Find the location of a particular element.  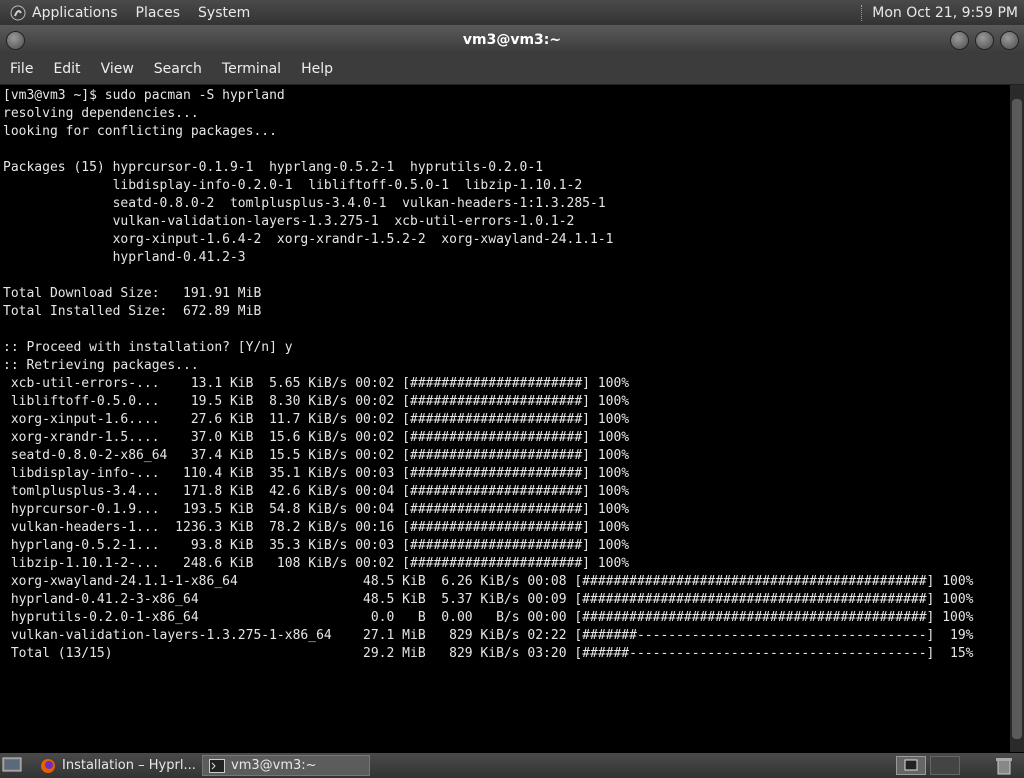

trash-icon is located at coordinates (1004, 765).